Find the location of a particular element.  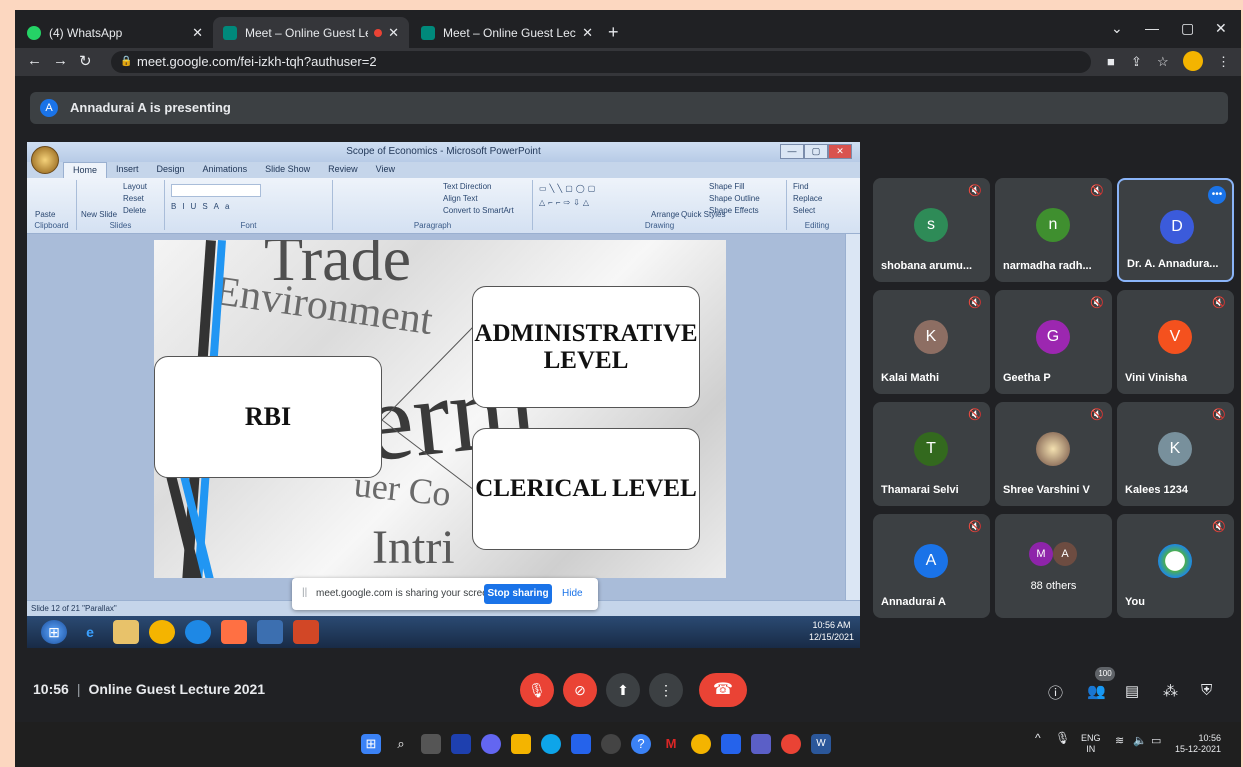

ribbon-tab-slideshow: Slide Show is located at coordinates (287, 170).